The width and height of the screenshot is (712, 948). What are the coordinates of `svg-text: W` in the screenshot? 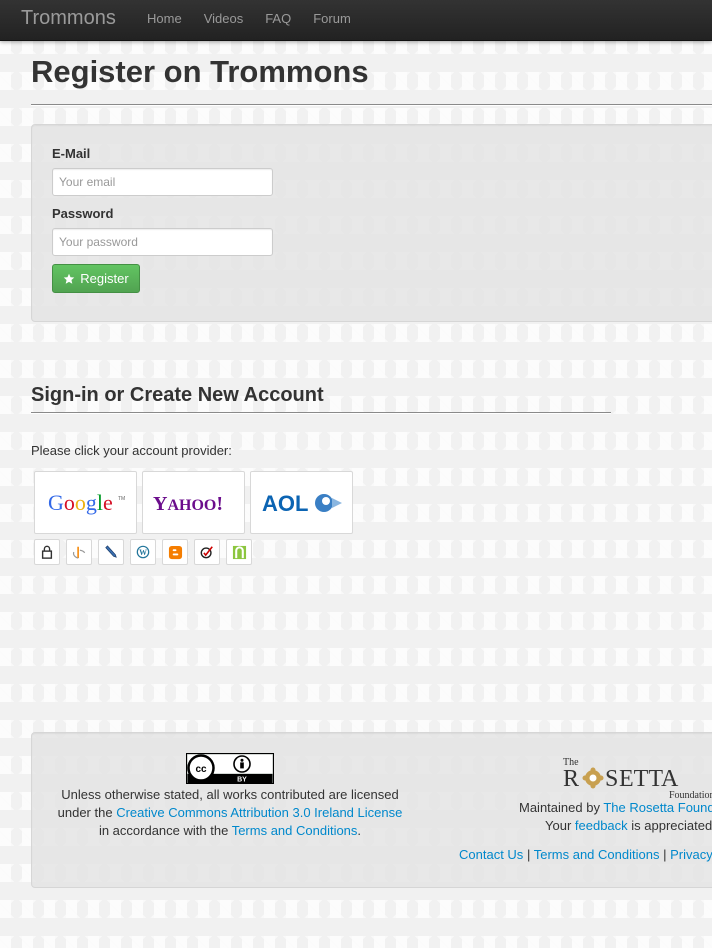 It's located at (143, 552).